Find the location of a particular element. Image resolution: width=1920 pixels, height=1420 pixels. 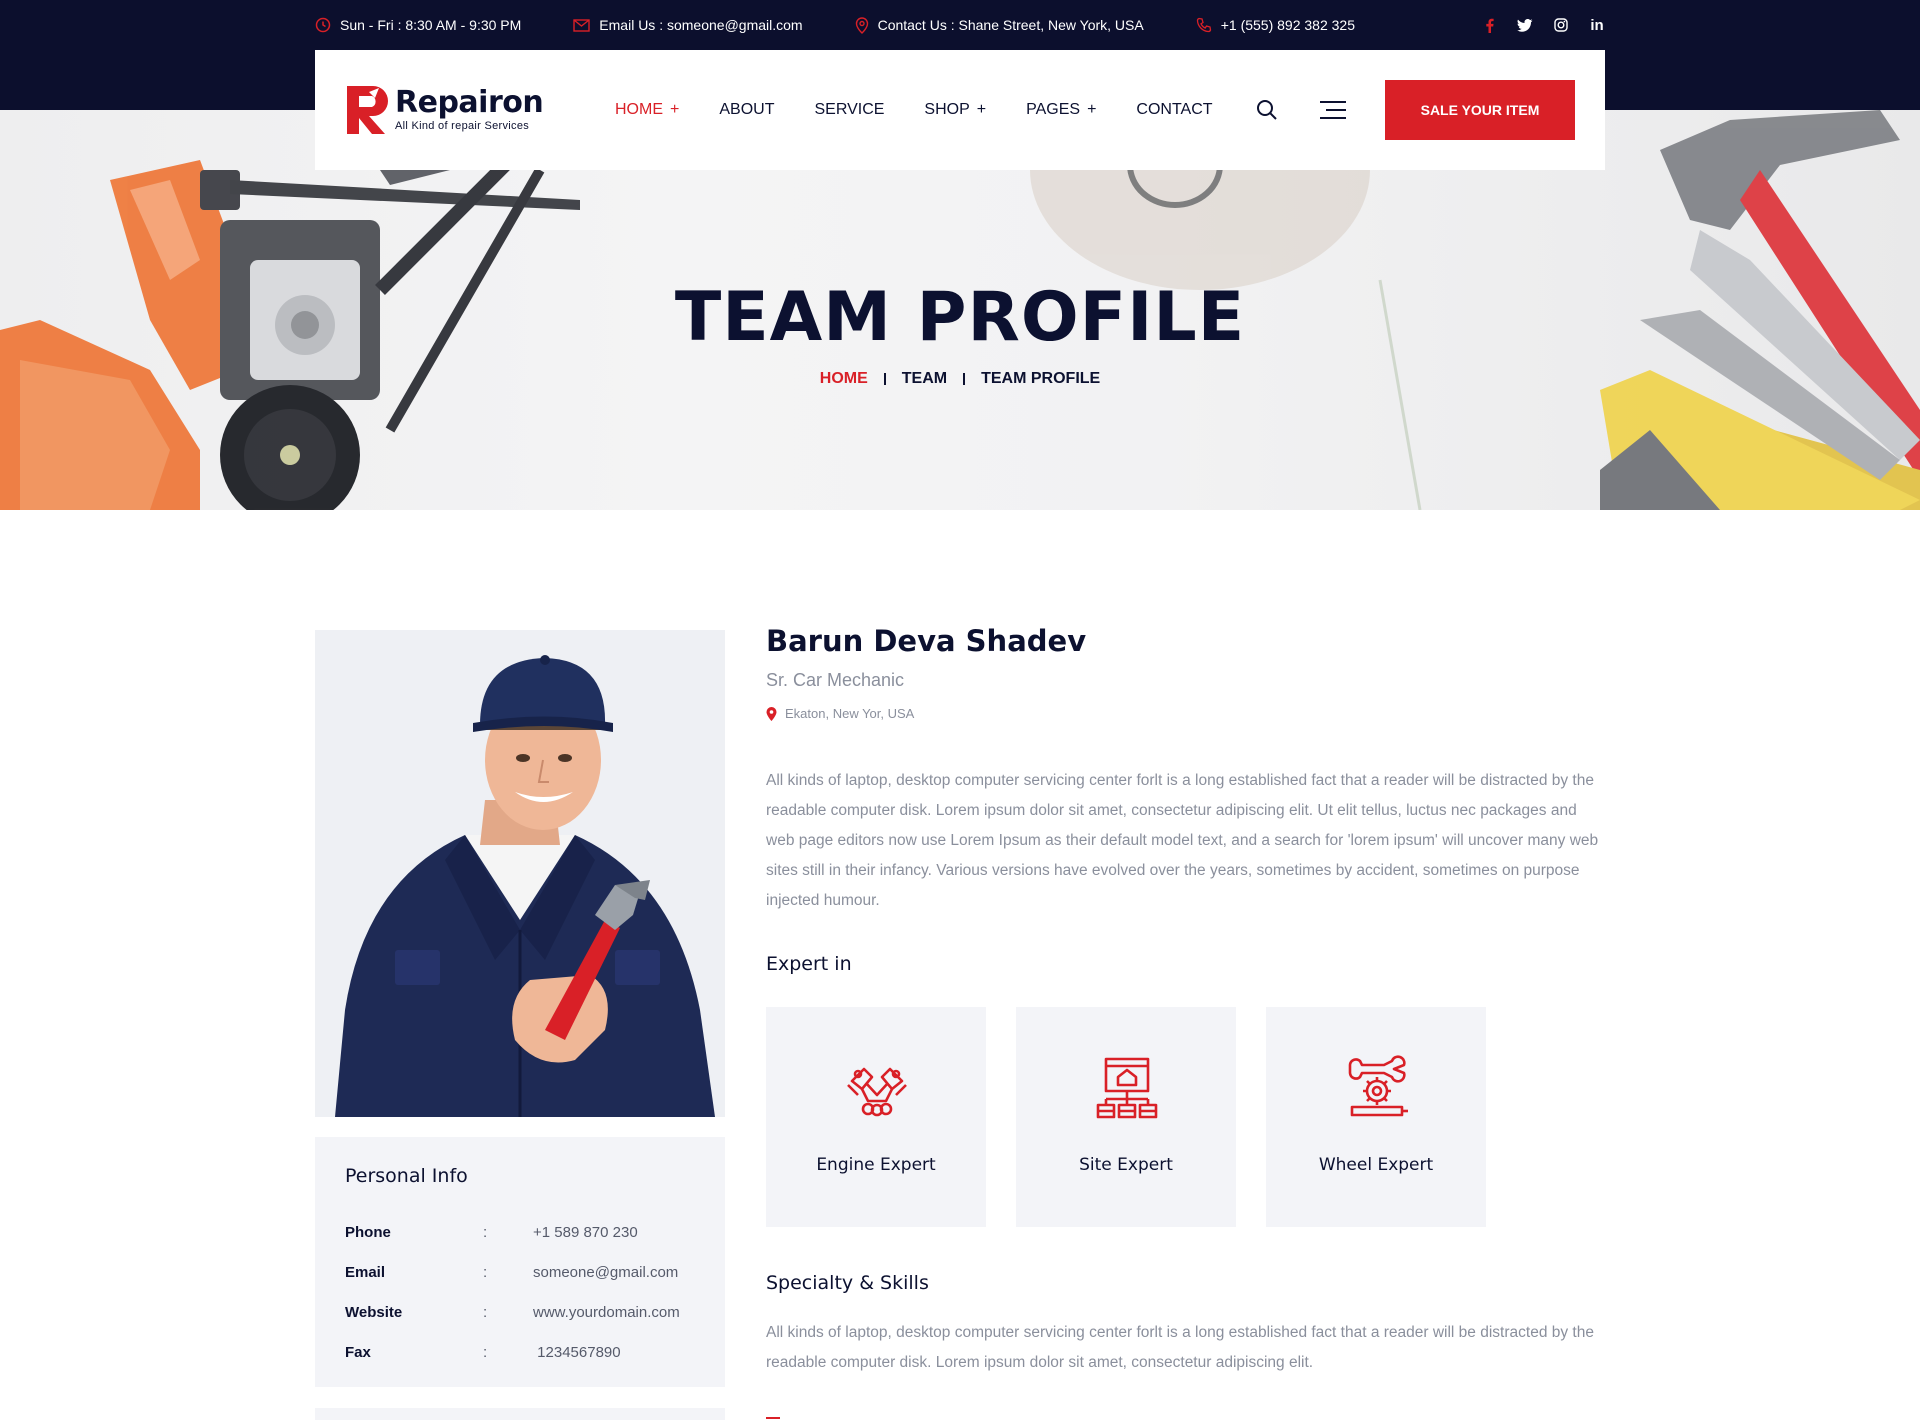

info-row-phone: Phone : +1 589 870 230 is located at coordinates (520, 1232).